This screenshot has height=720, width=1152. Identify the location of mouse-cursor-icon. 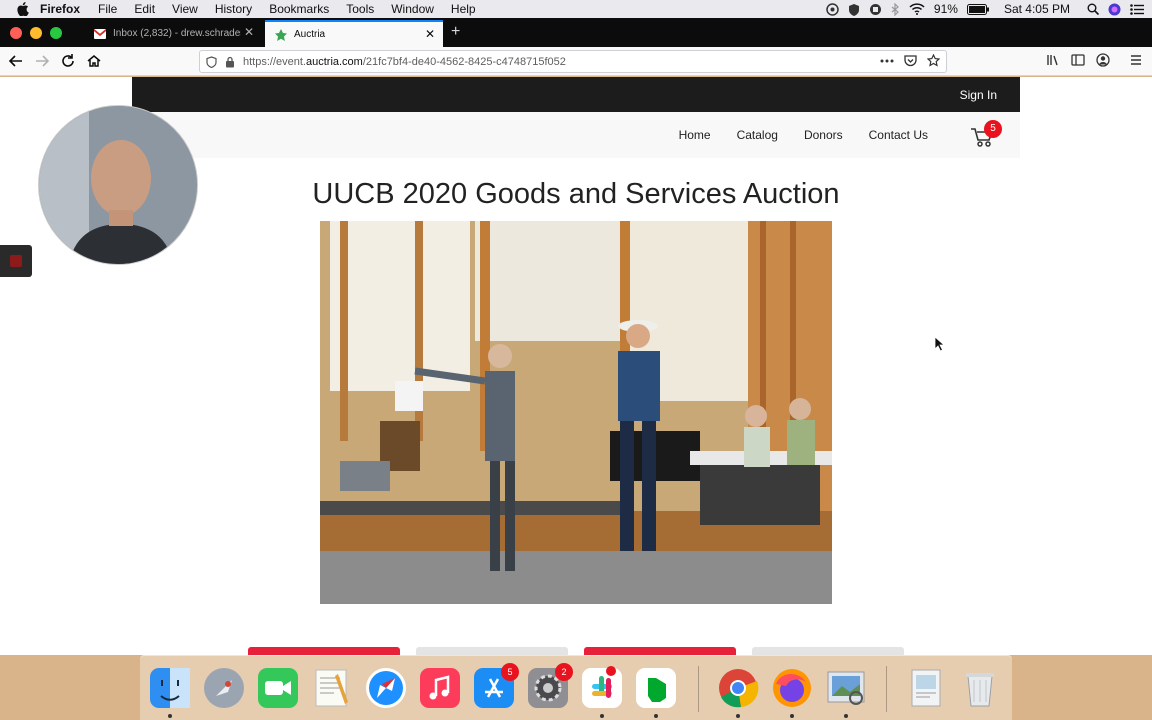
(940, 344).